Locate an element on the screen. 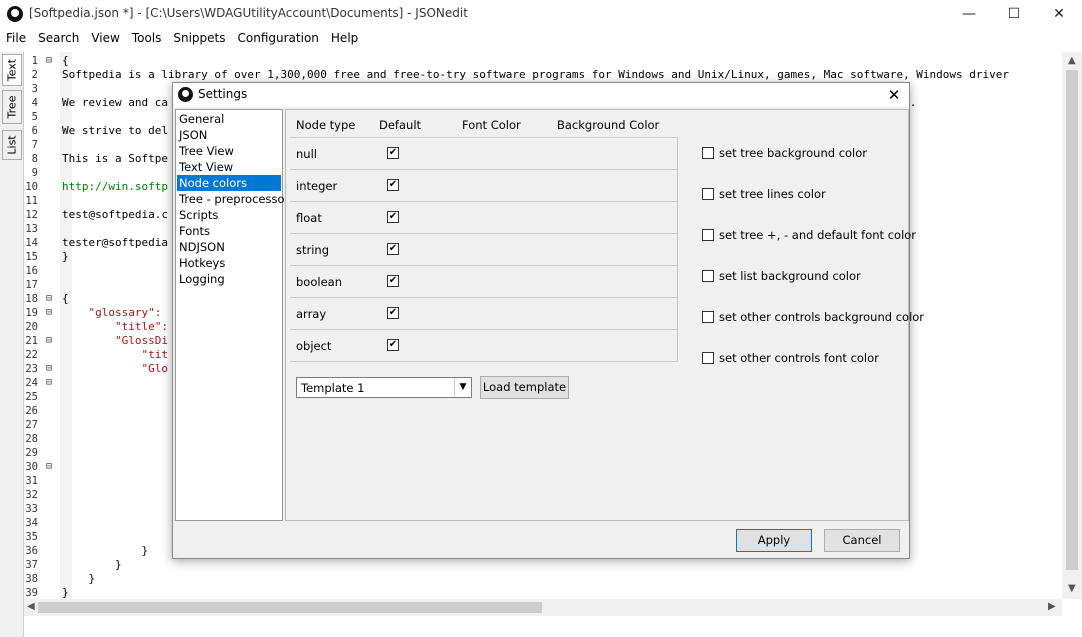  line-number: 1 is located at coordinates (34, 61).